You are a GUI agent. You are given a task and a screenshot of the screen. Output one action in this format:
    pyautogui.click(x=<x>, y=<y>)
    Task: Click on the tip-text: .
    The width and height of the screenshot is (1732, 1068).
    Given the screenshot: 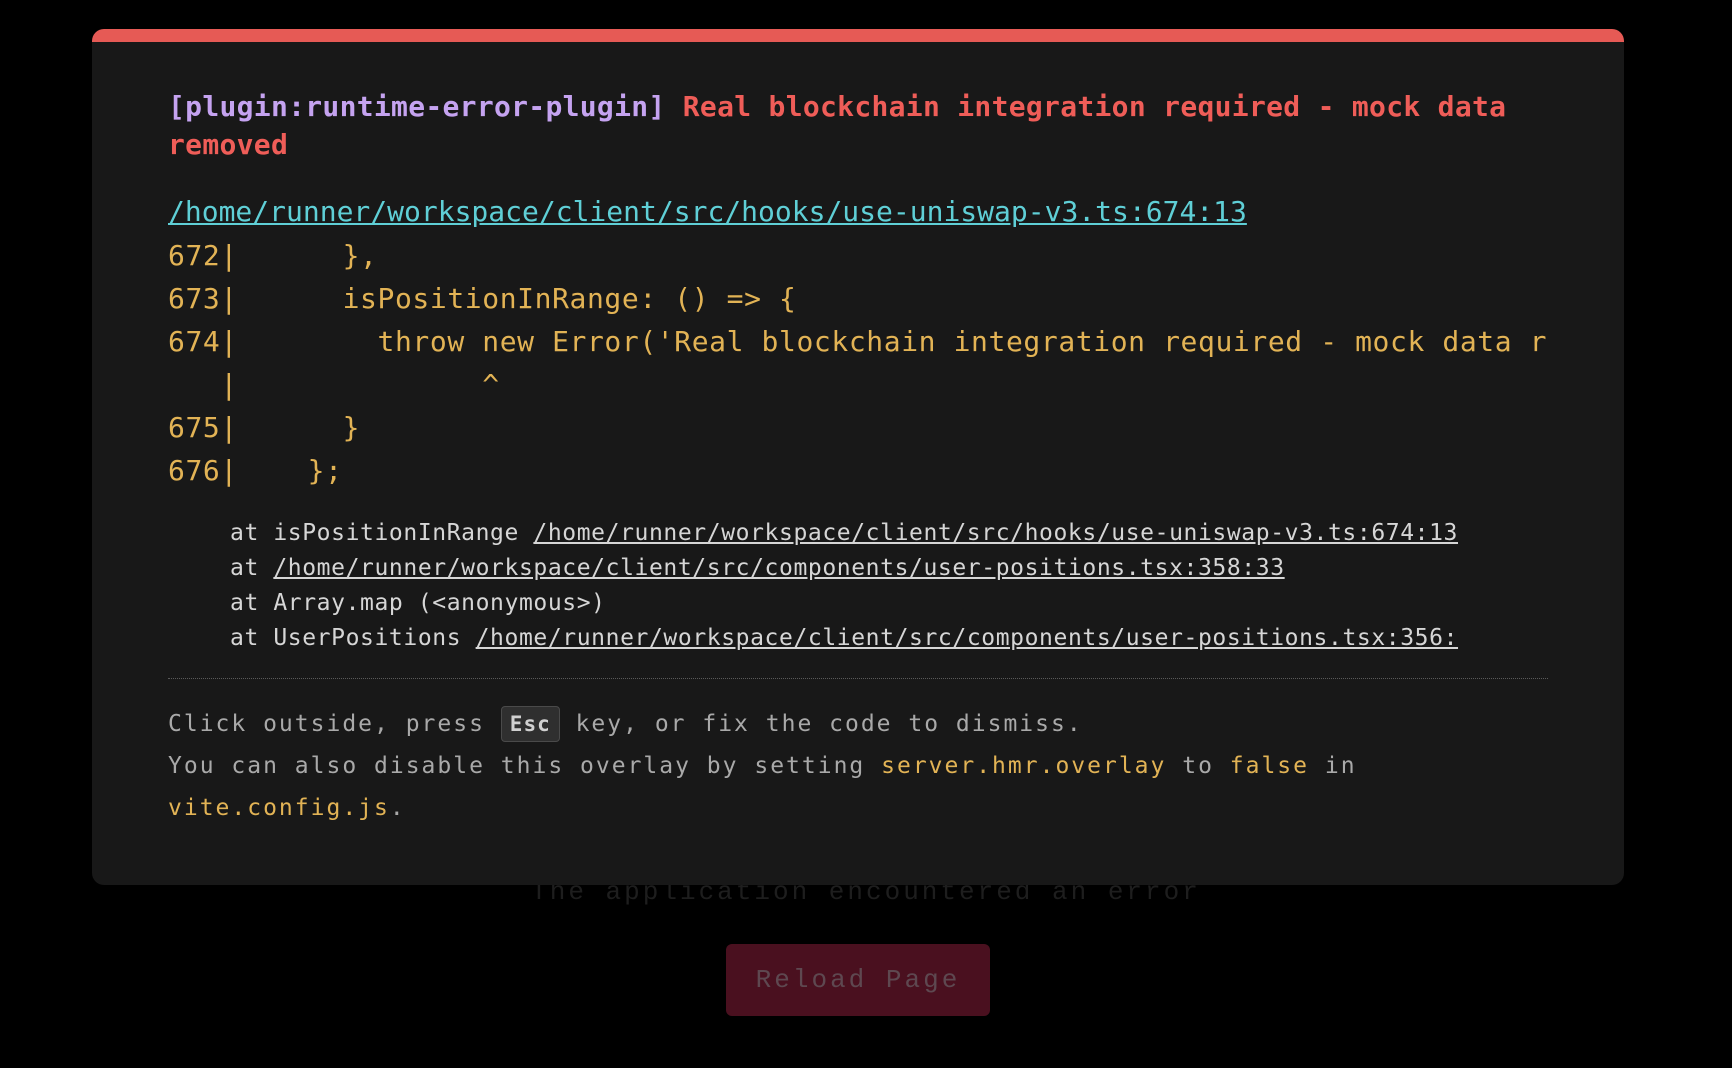 What is the action you would take?
    pyautogui.click(x=397, y=808)
    